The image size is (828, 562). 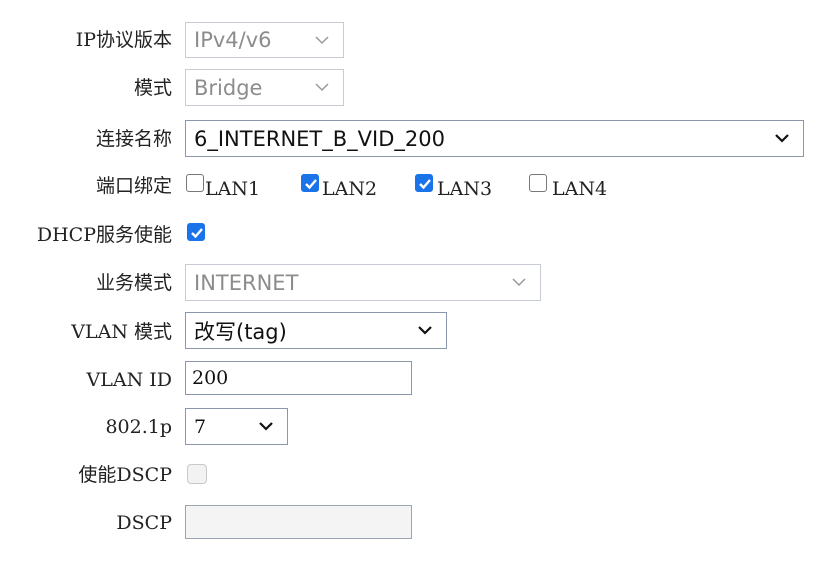 What do you see at coordinates (236, 426) in the screenshot?
I see `priority-8021p-select: 7` at bounding box center [236, 426].